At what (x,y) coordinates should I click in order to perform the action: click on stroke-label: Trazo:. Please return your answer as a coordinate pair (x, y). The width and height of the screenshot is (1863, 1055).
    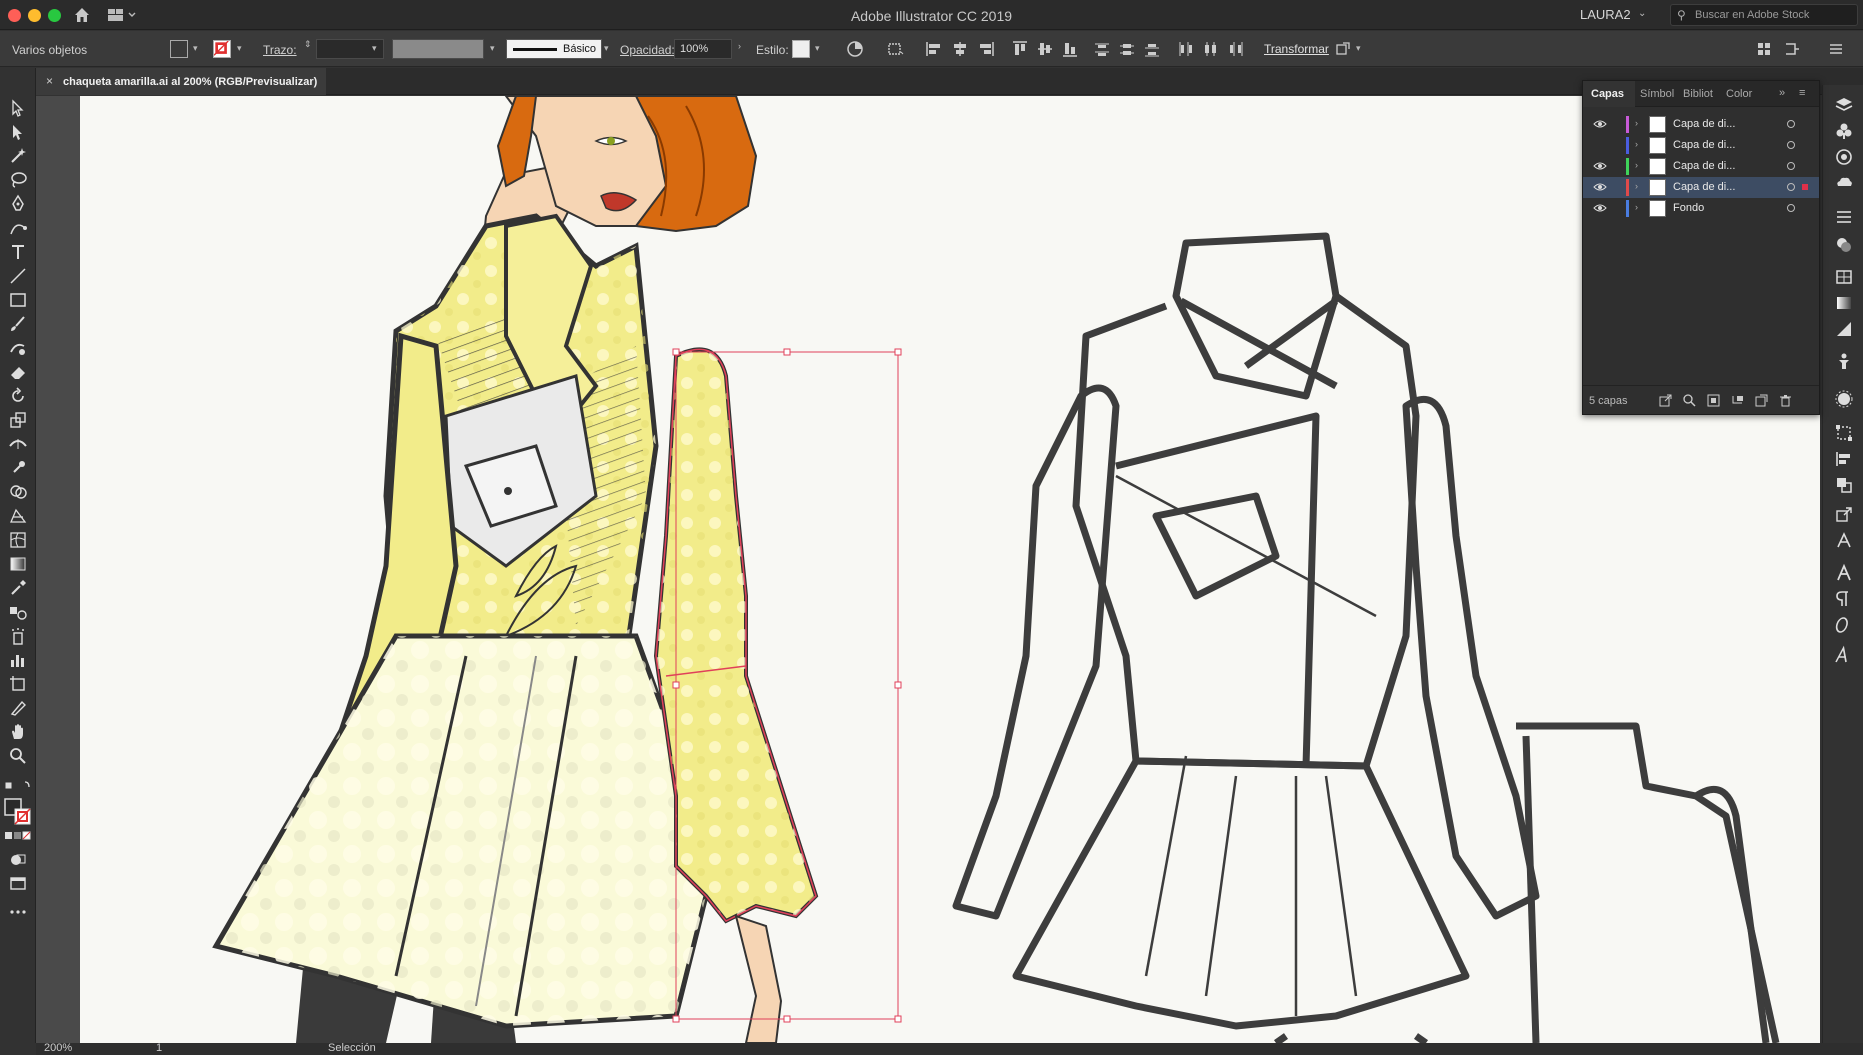
    Looking at the image, I should click on (280, 50).